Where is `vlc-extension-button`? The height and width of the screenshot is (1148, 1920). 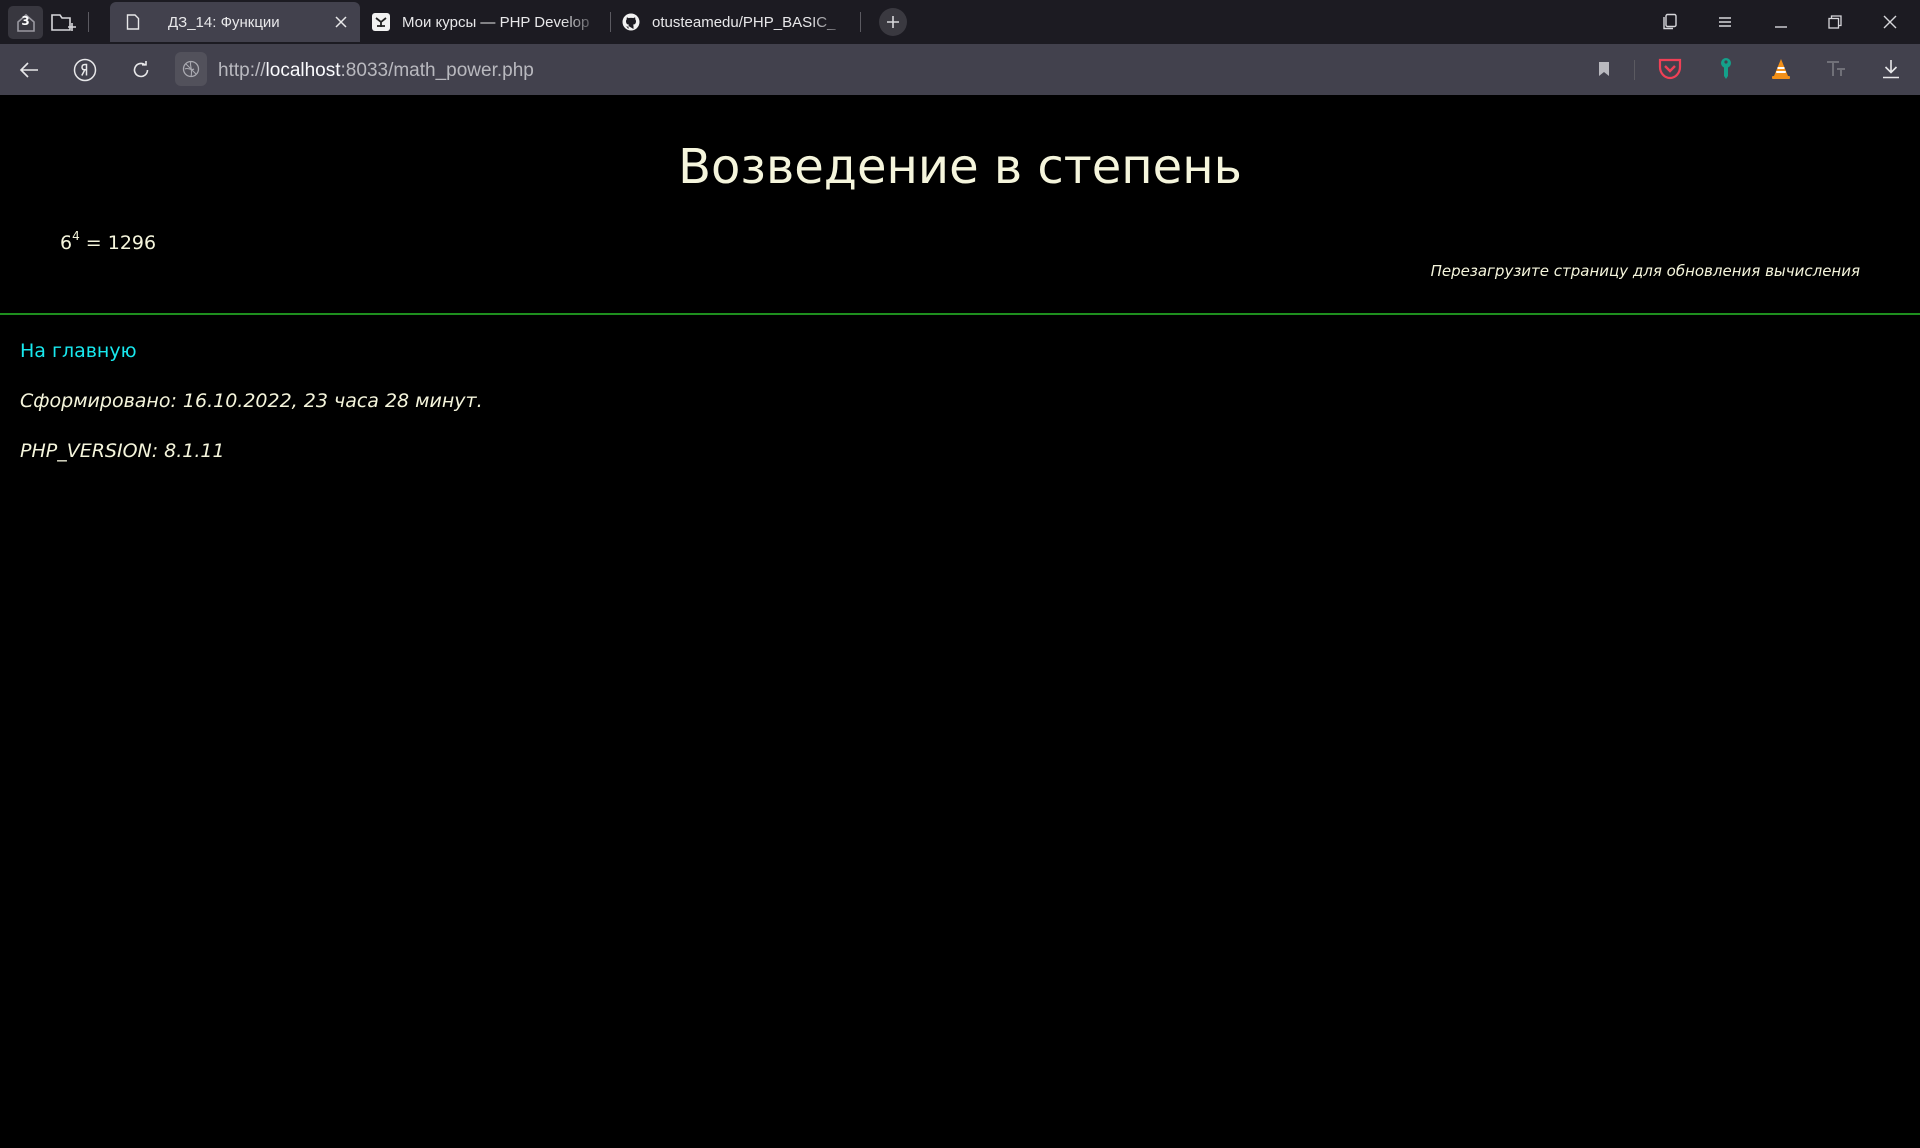
vlc-extension-button is located at coordinates (1781, 69).